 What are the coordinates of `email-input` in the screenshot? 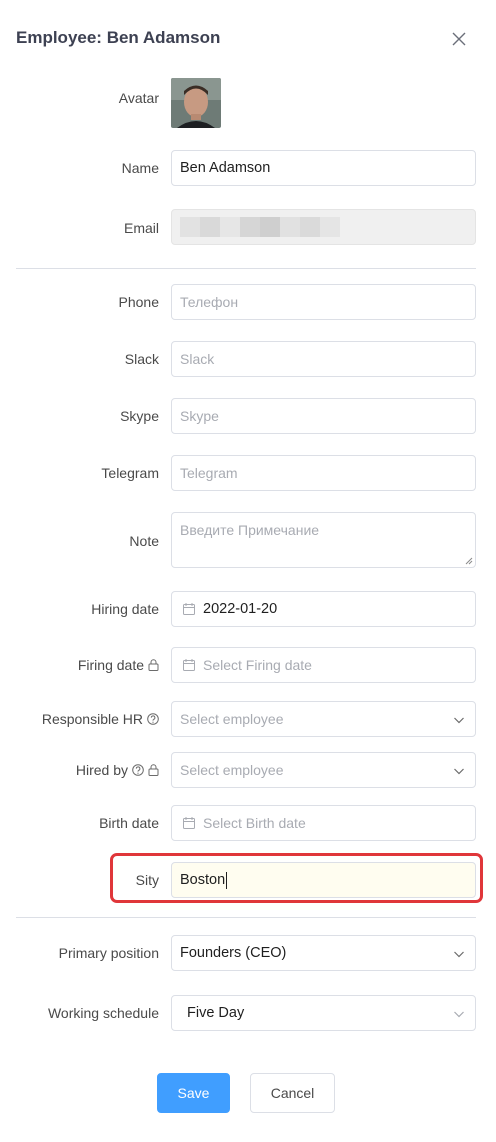 It's located at (323, 227).